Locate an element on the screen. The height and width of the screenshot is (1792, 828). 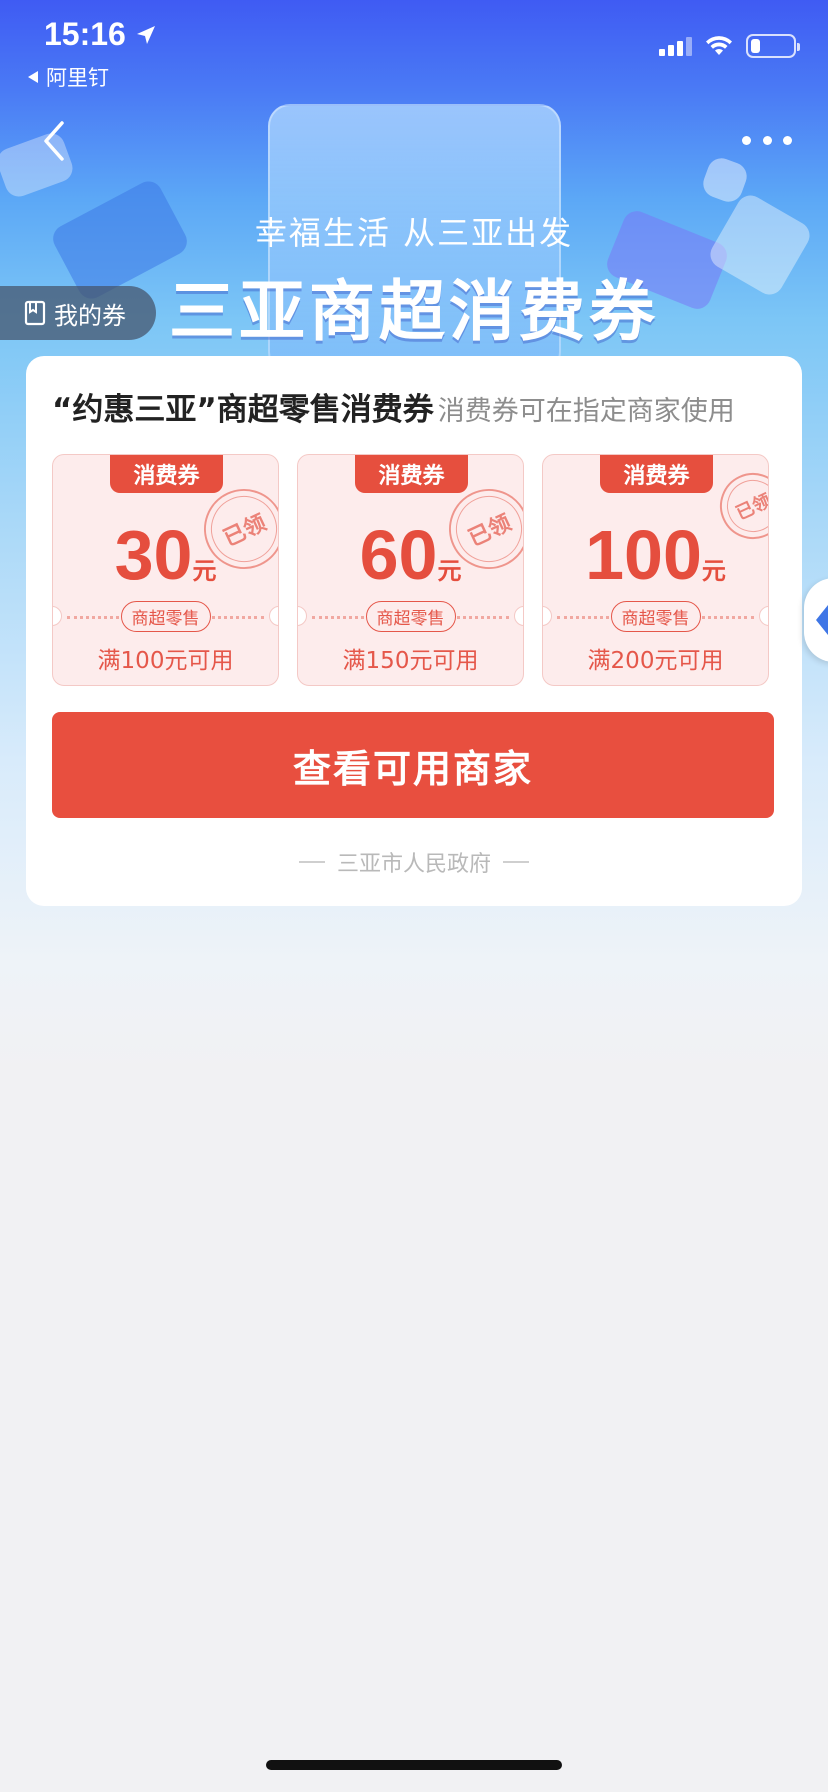
home-indicator is located at coordinates (414, 1765).